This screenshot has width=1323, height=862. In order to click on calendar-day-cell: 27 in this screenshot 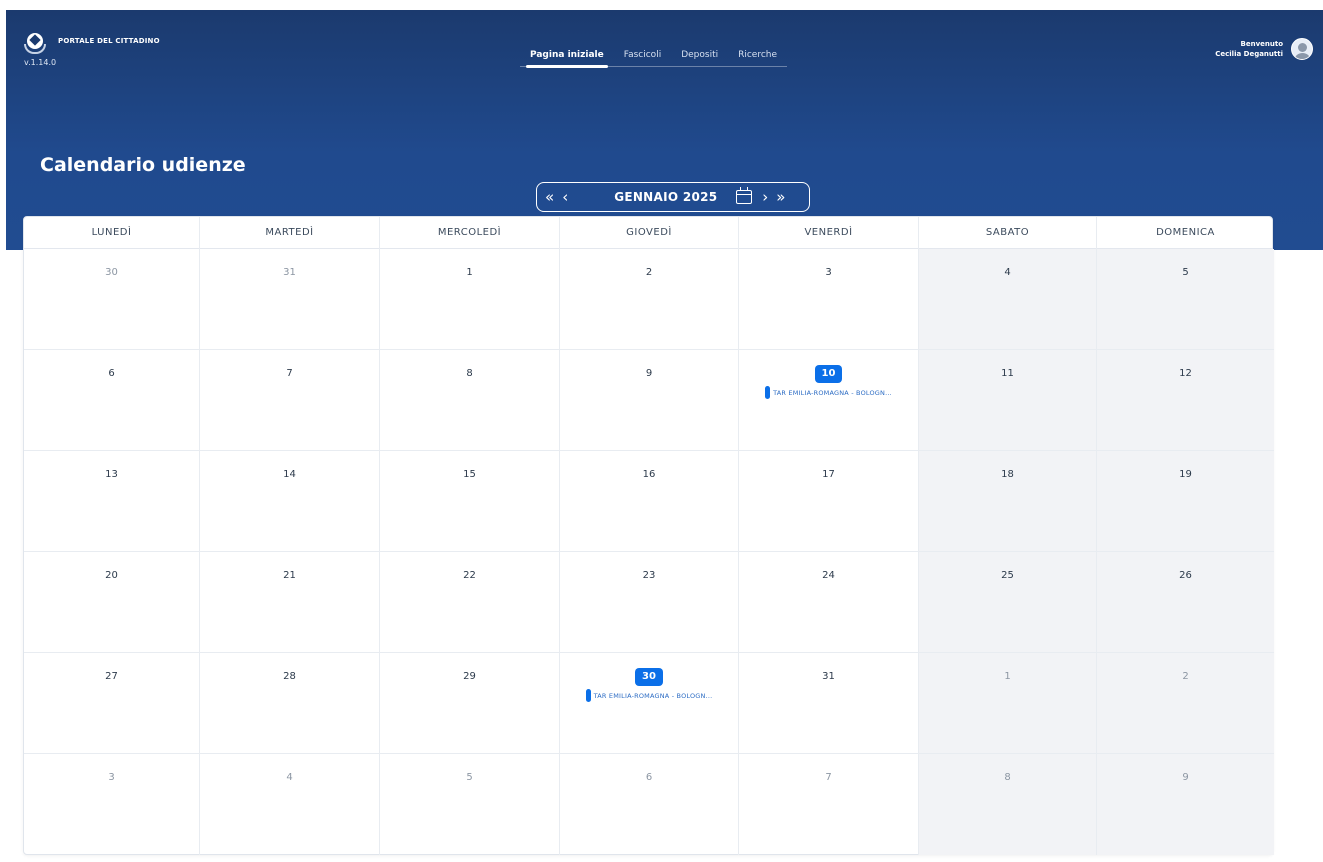, I will do `click(112, 703)`.